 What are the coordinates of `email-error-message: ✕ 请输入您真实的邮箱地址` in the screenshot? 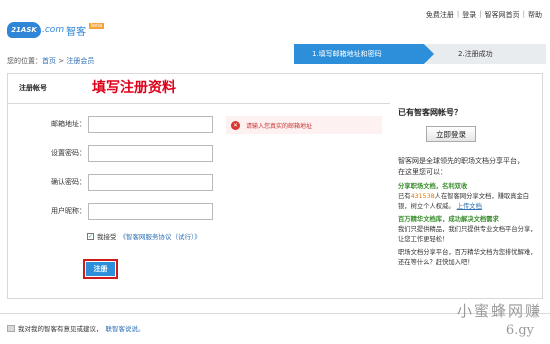 It's located at (304, 125).